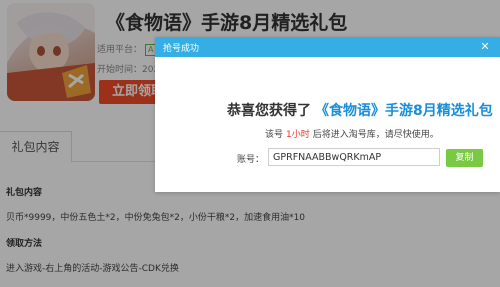 Image resolution: width=500 pixels, height=287 pixels. I want to click on expiry-notice: 该号 1小时 后将进入淘号库，请尽快使用。, so click(352, 133).